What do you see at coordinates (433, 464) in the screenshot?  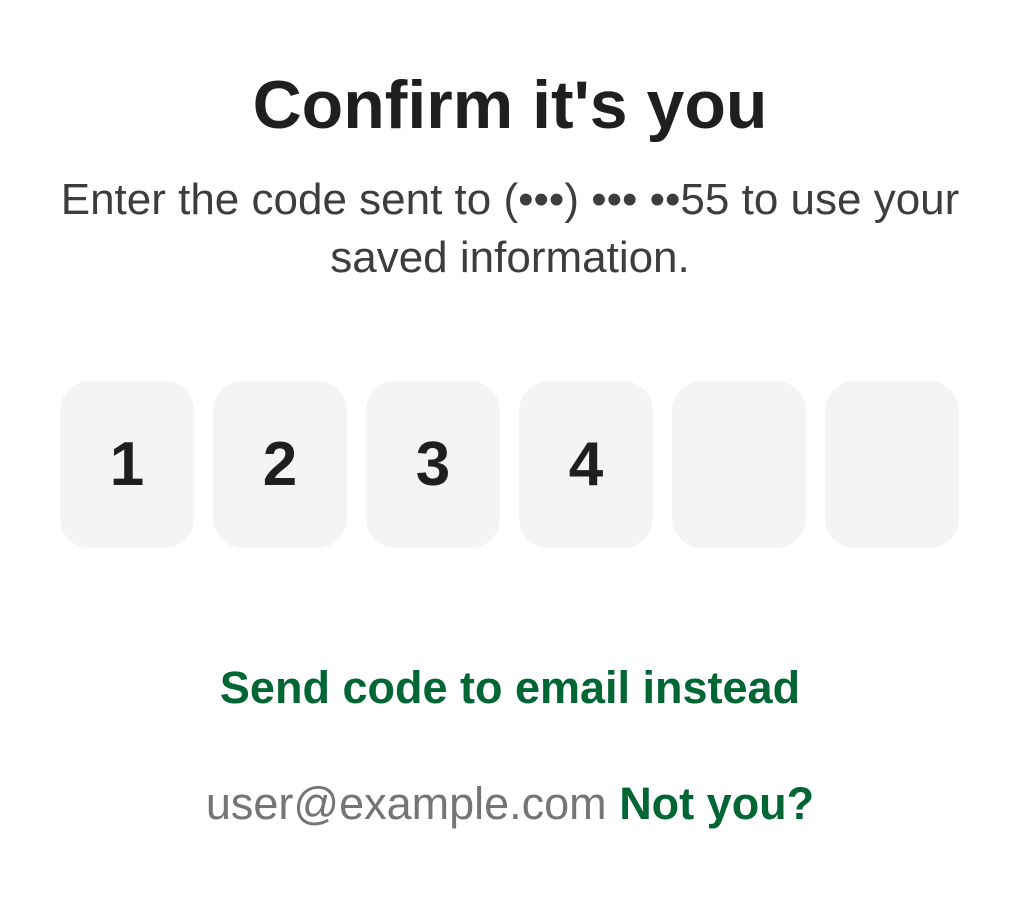 I see `code-digit-input-3: 3` at bounding box center [433, 464].